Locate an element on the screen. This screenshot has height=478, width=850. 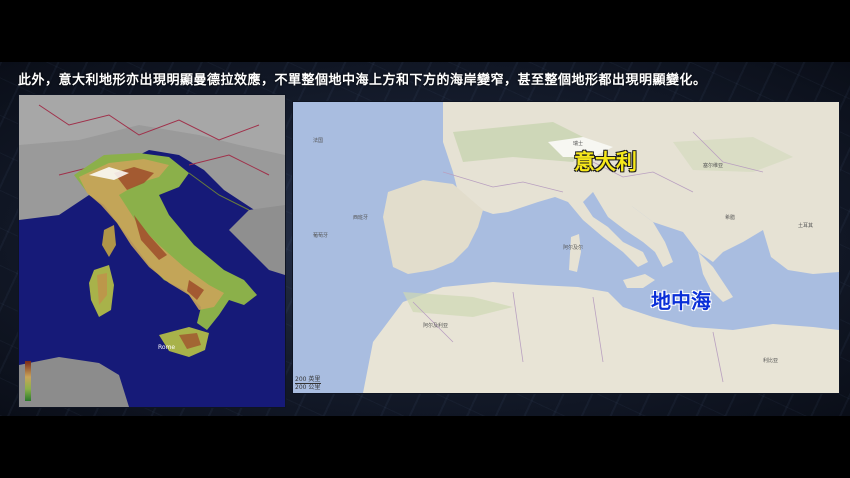
italy-label: 意大利 is located at coordinates (605, 162).